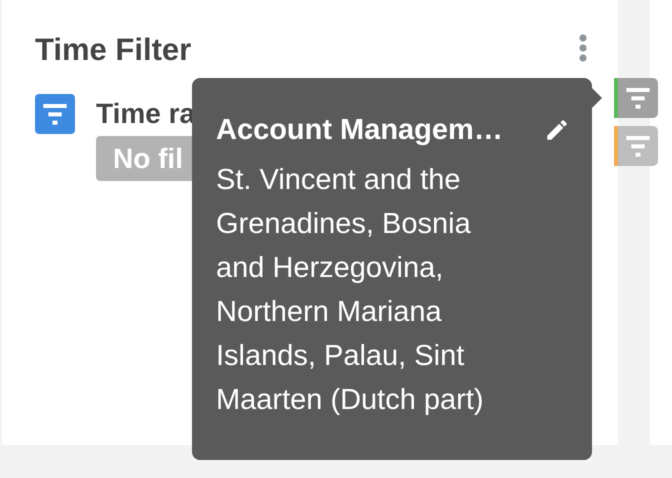  What do you see at coordinates (113, 50) in the screenshot?
I see `panel-title: Time Filter` at bounding box center [113, 50].